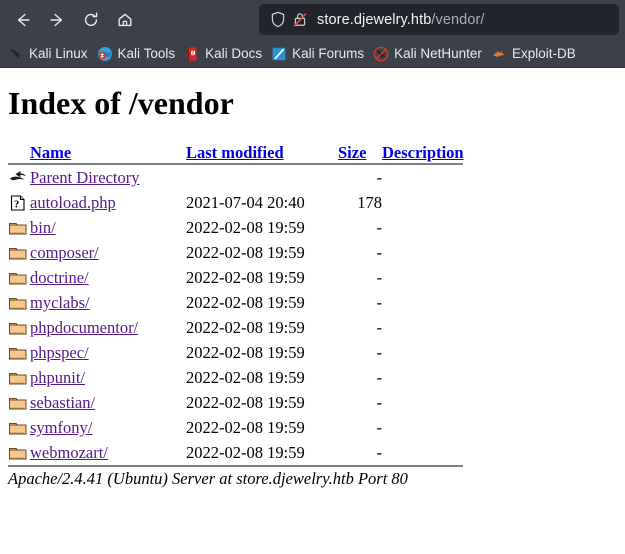 The height and width of the screenshot is (554, 625). I want to click on kali-dragon-icon, so click(16, 54).